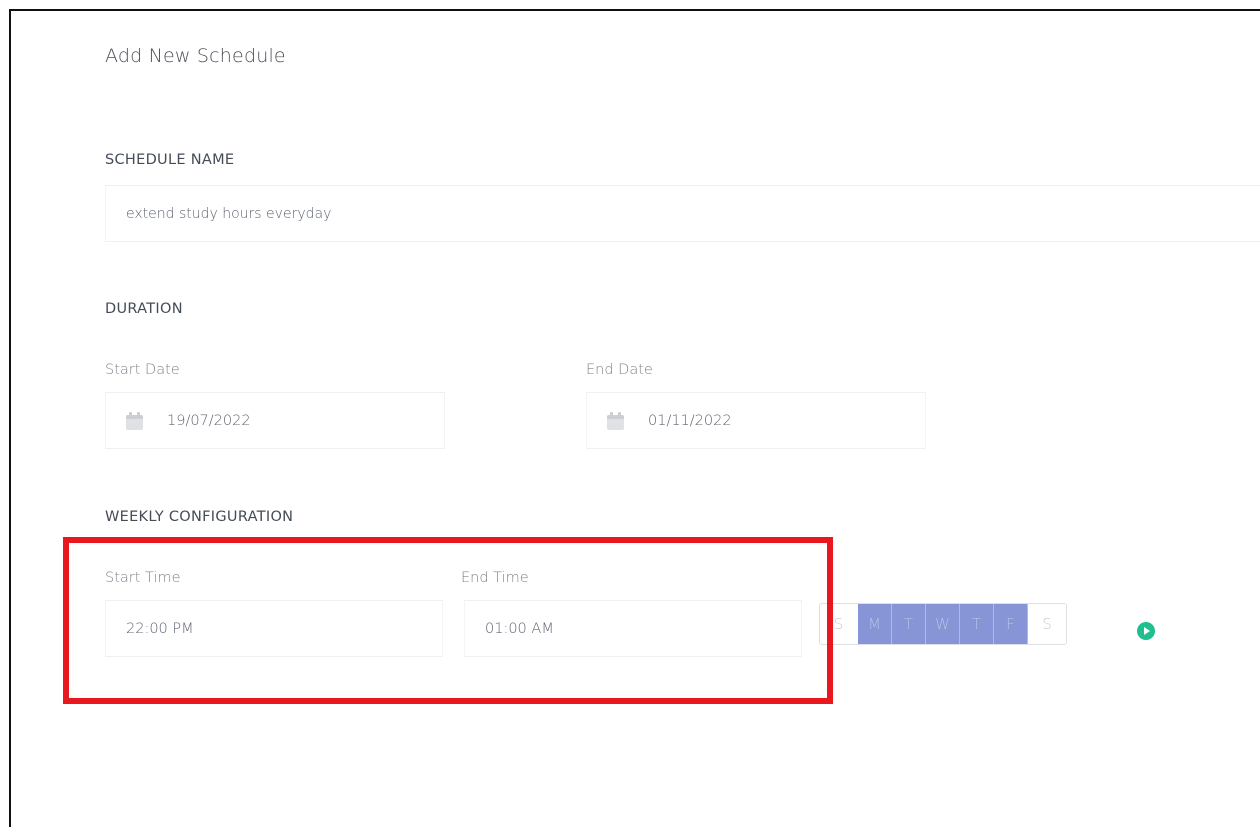 This screenshot has width=1260, height=827. What do you see at coordinates (170, 160) in the screenshot?
I see `schedule-name-label: SCHEDULE NAME` at bounding box center [170, 160].